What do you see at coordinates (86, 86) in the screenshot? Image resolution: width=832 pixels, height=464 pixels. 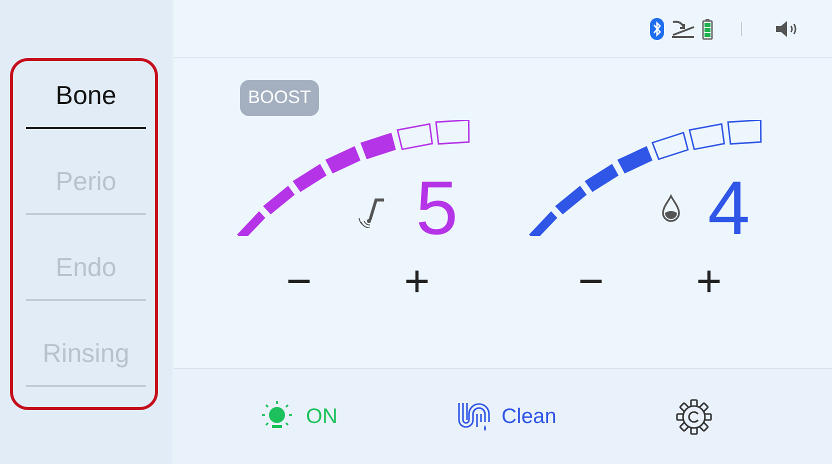 I see `mode-tab: Bone` at bounding box center [86, 86].